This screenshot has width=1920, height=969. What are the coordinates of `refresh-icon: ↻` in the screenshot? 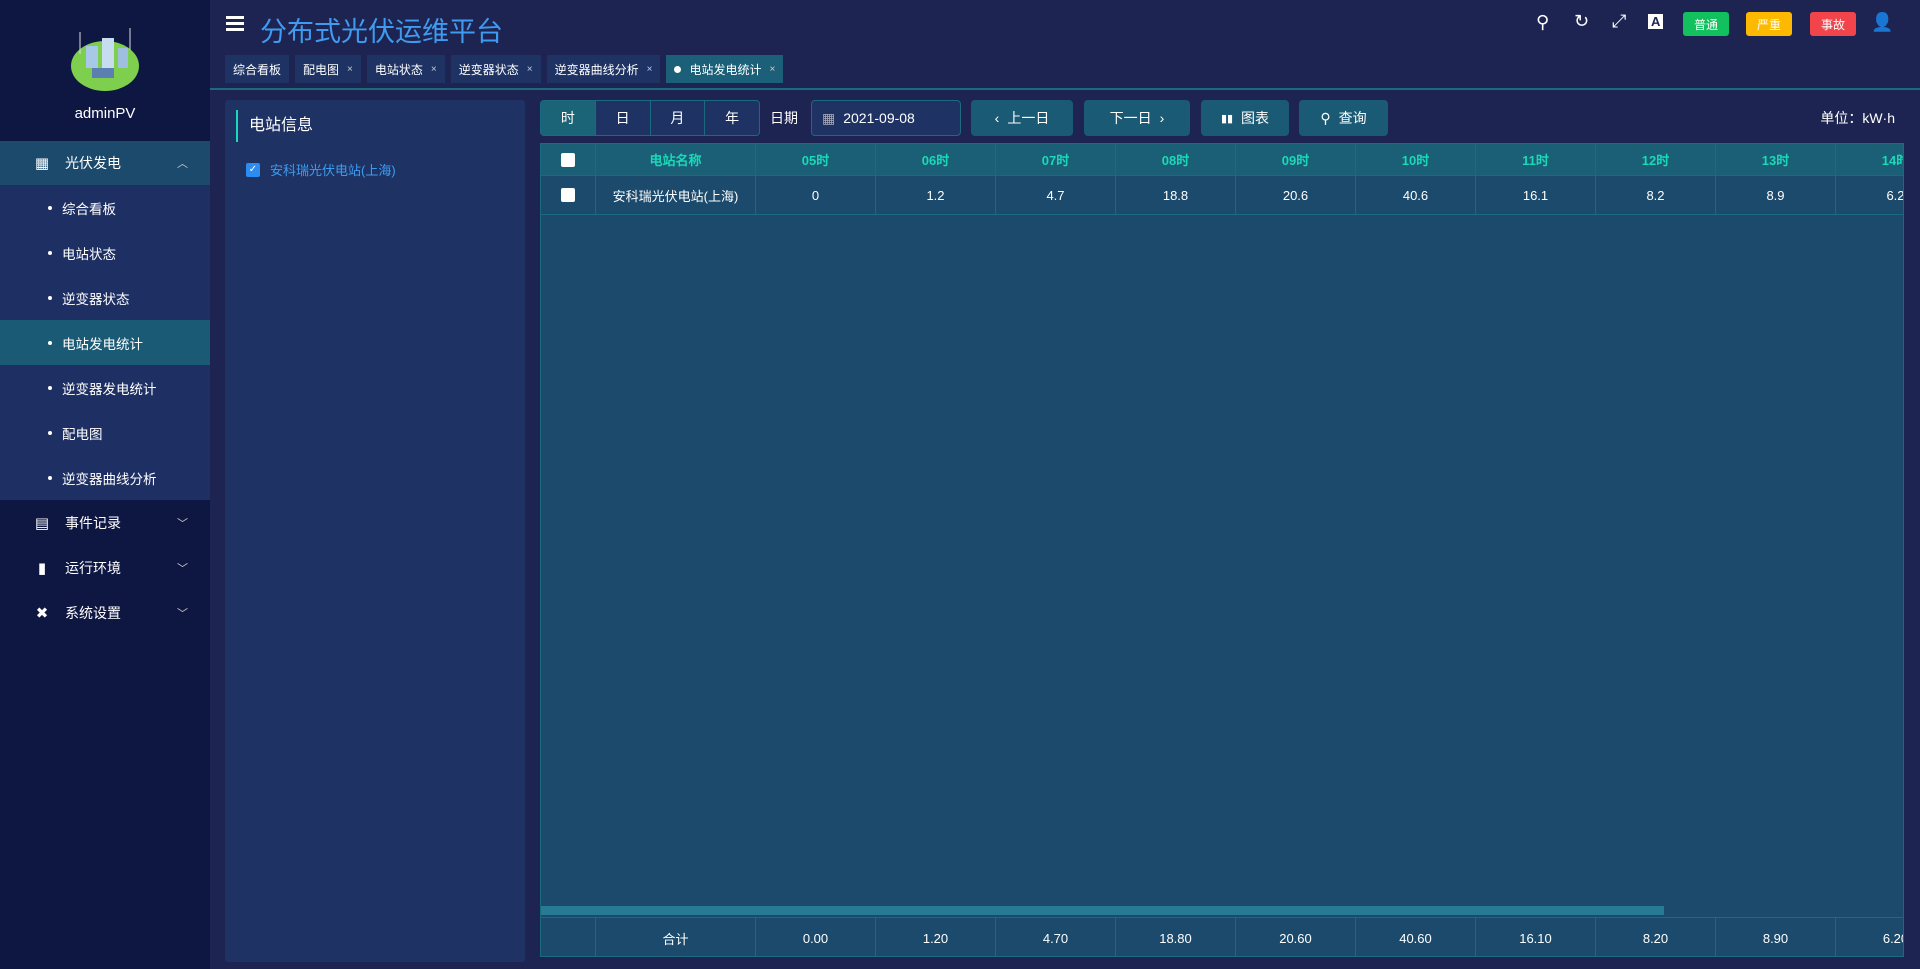 It's located at (1581, 21).